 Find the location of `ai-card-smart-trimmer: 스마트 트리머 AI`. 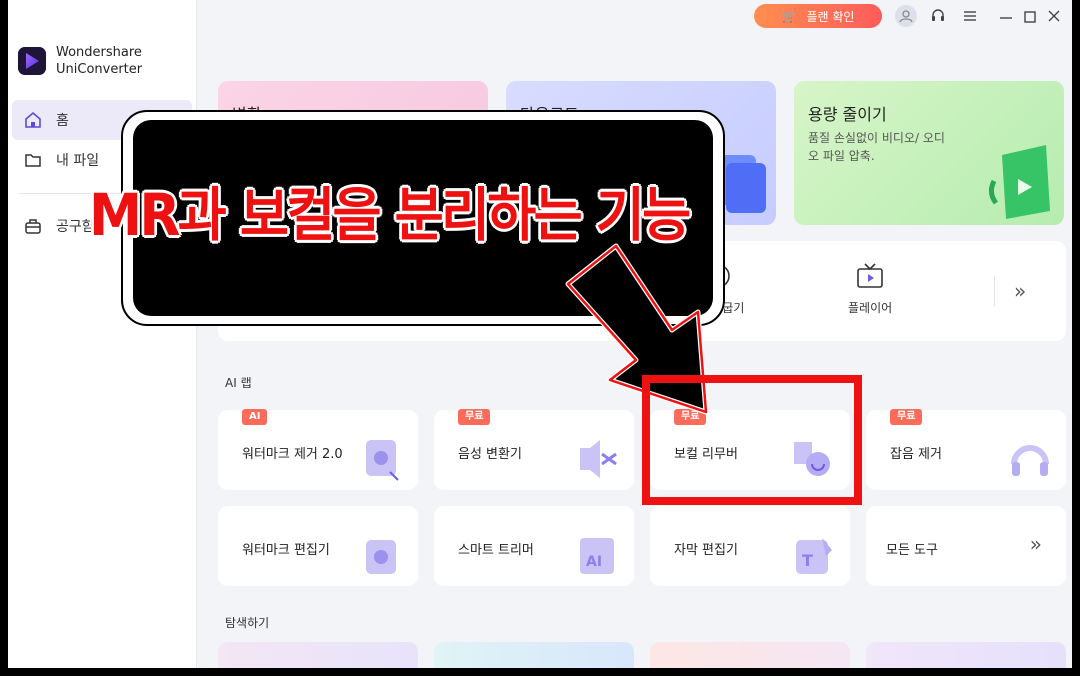

ai-card-smart-trimmer: 스마트 트리머 AI is located at coordinates (534, 546).